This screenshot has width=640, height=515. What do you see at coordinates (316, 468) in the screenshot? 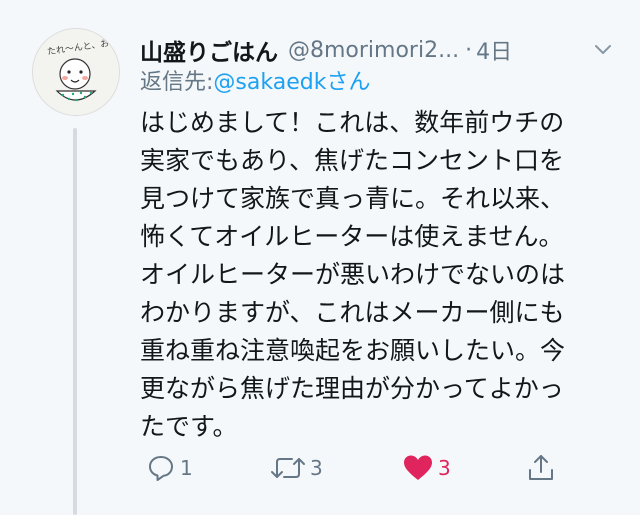
I see `retweet-count: 3` at bounding box center [316, 468].